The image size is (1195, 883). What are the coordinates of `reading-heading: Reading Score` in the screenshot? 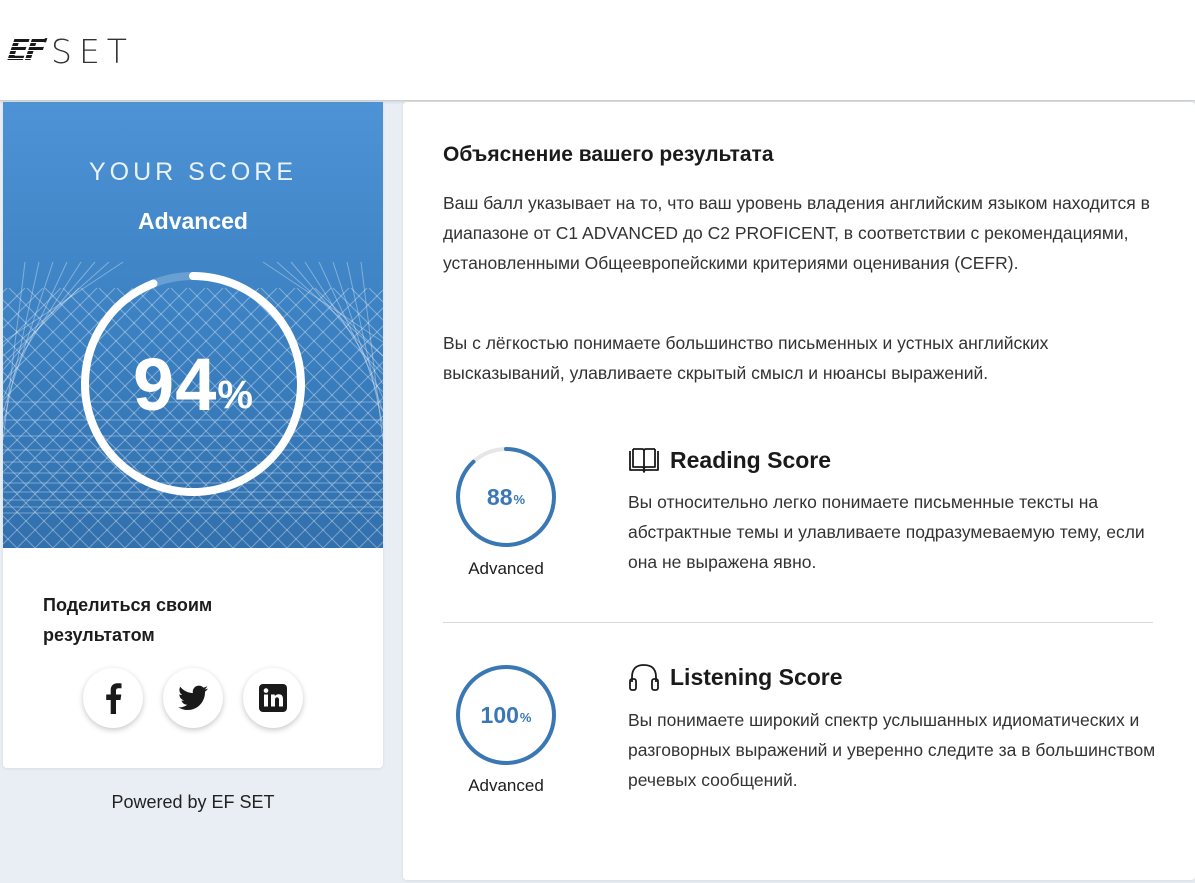 It's located at (729, 460).